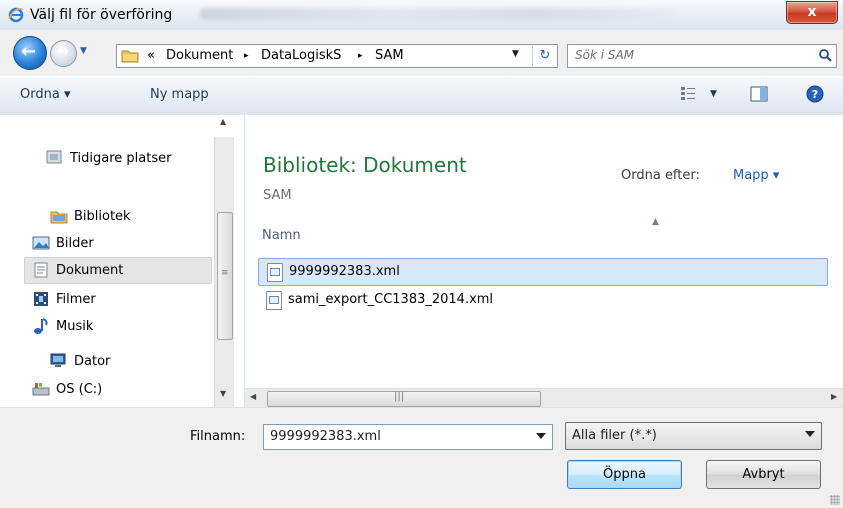 This screenshot has width=843, height=508. I want to click on horizontal-scroll-thumb: |||, so click(404, 399).